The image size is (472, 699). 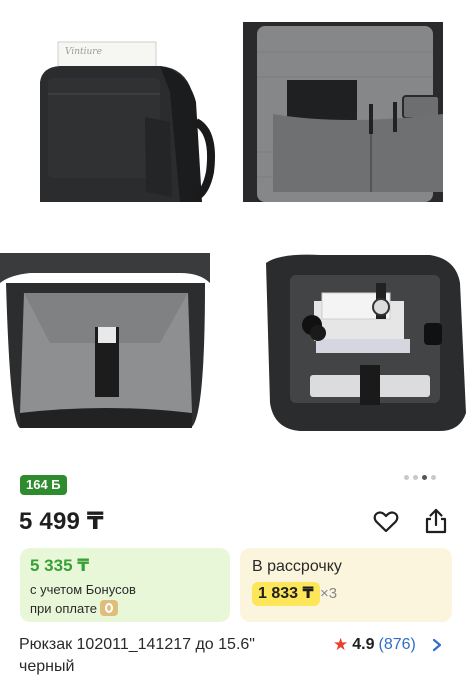 I want to click on share-button, so click(x=436, y=521).